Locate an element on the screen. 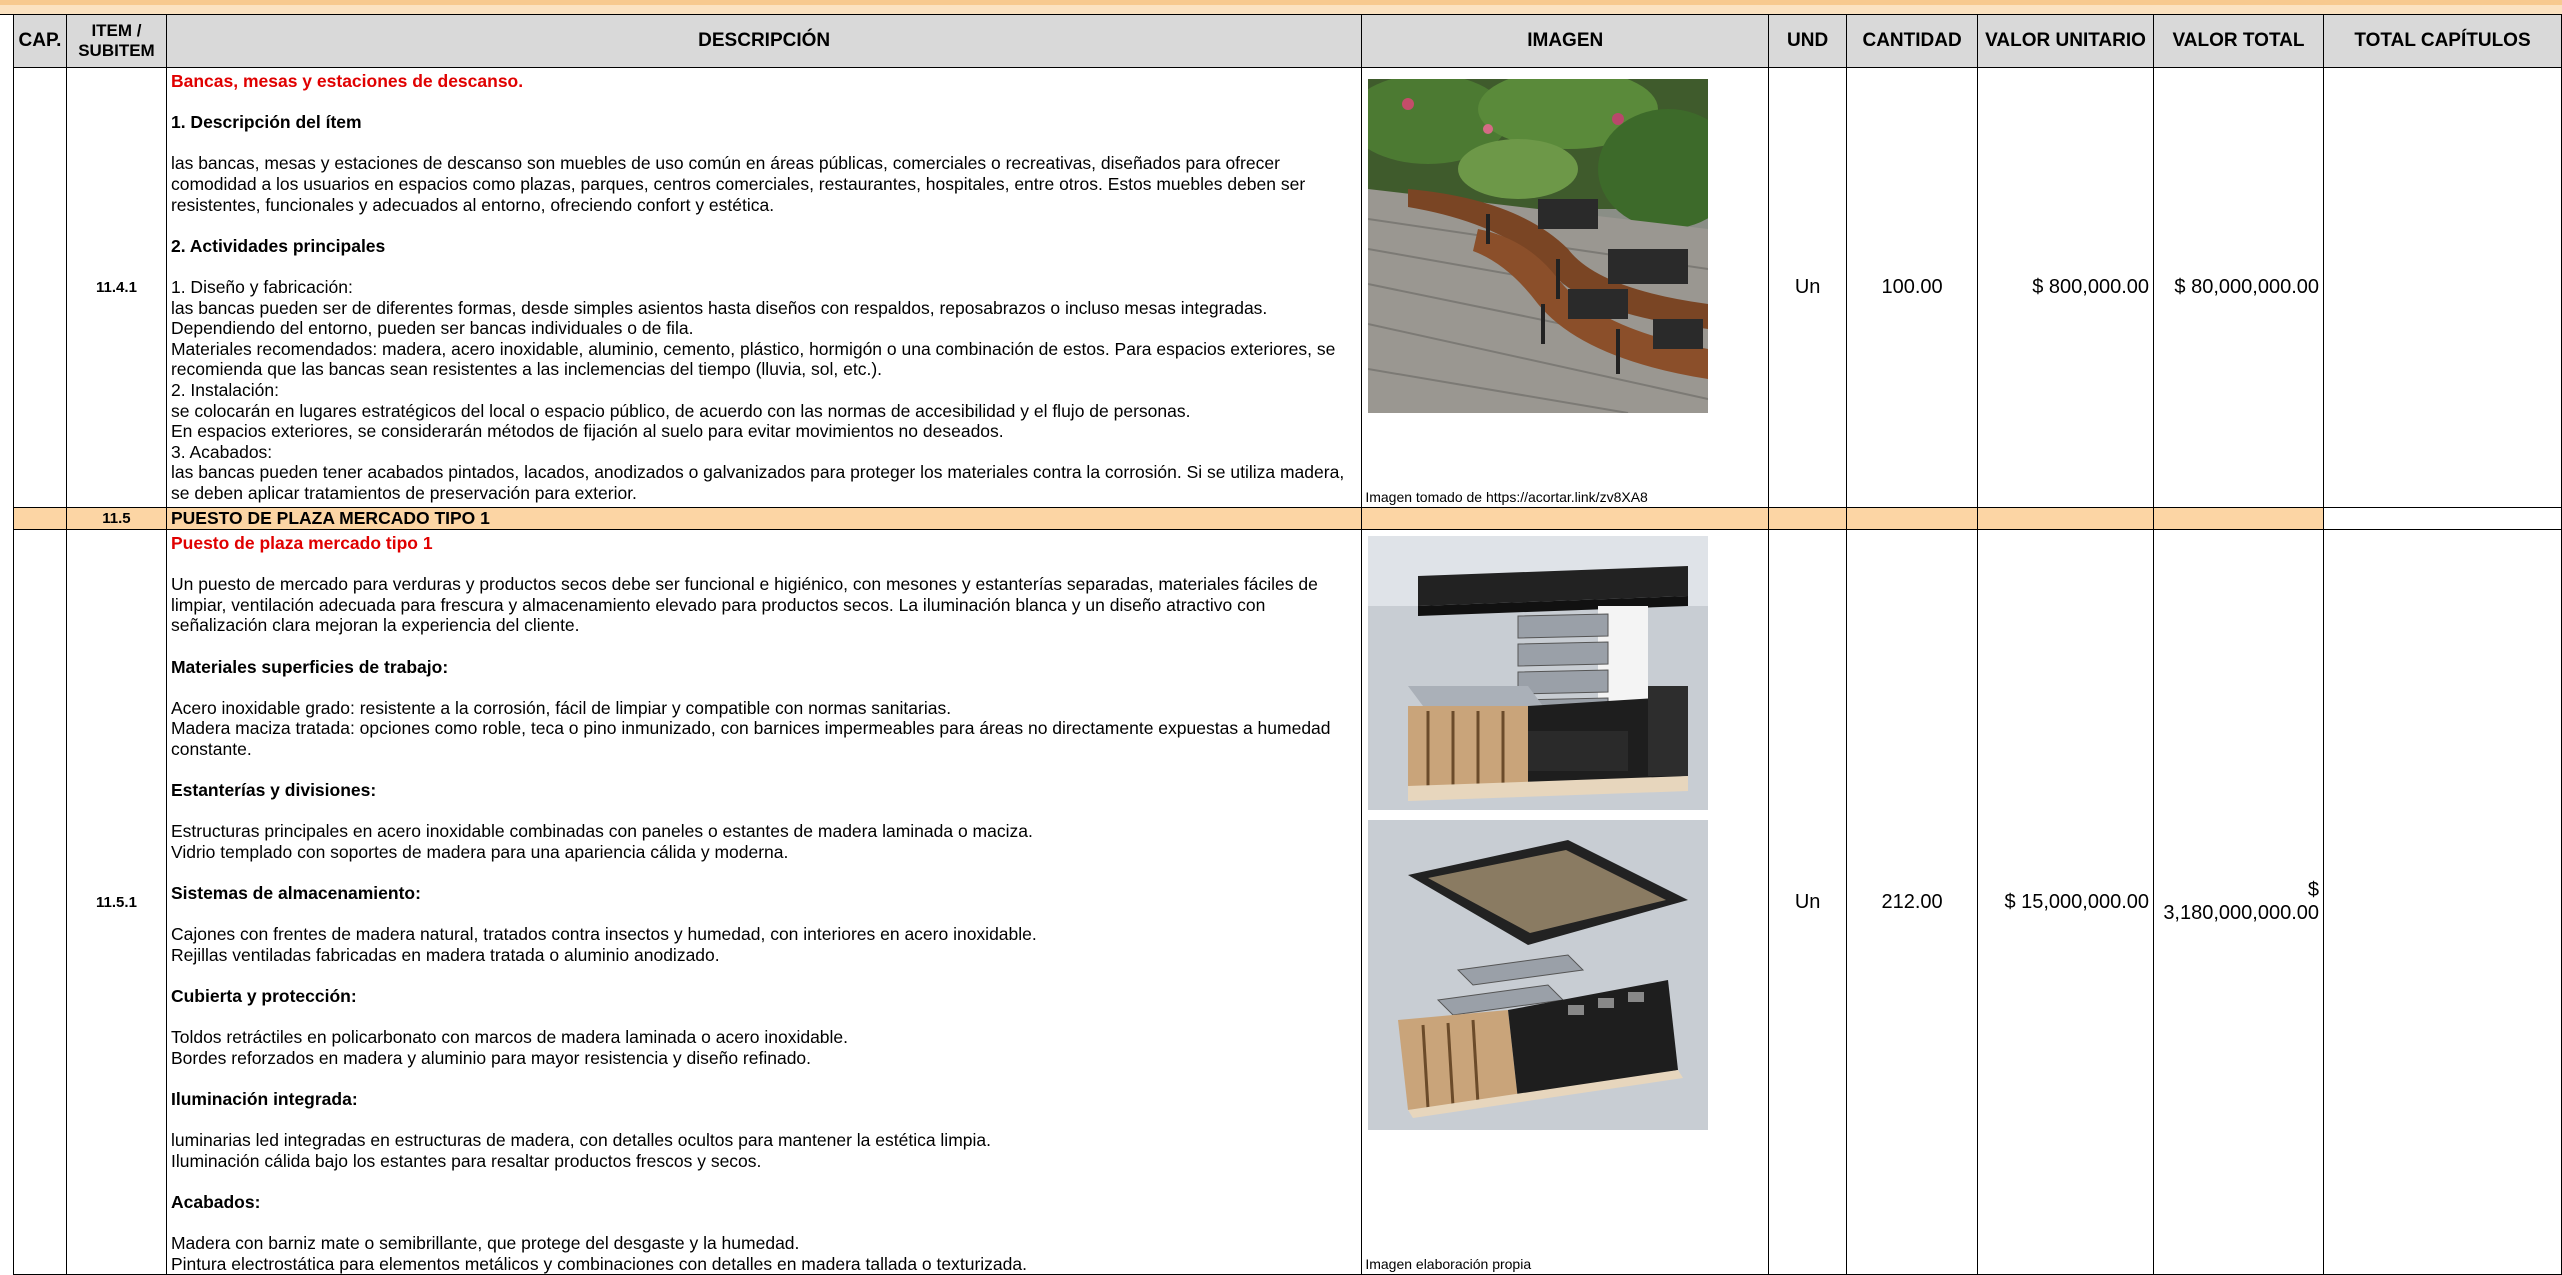 This screenshot has height=1275, width=2562. cell-item-code: 11.4.1 is located at coordinates (116, 287).